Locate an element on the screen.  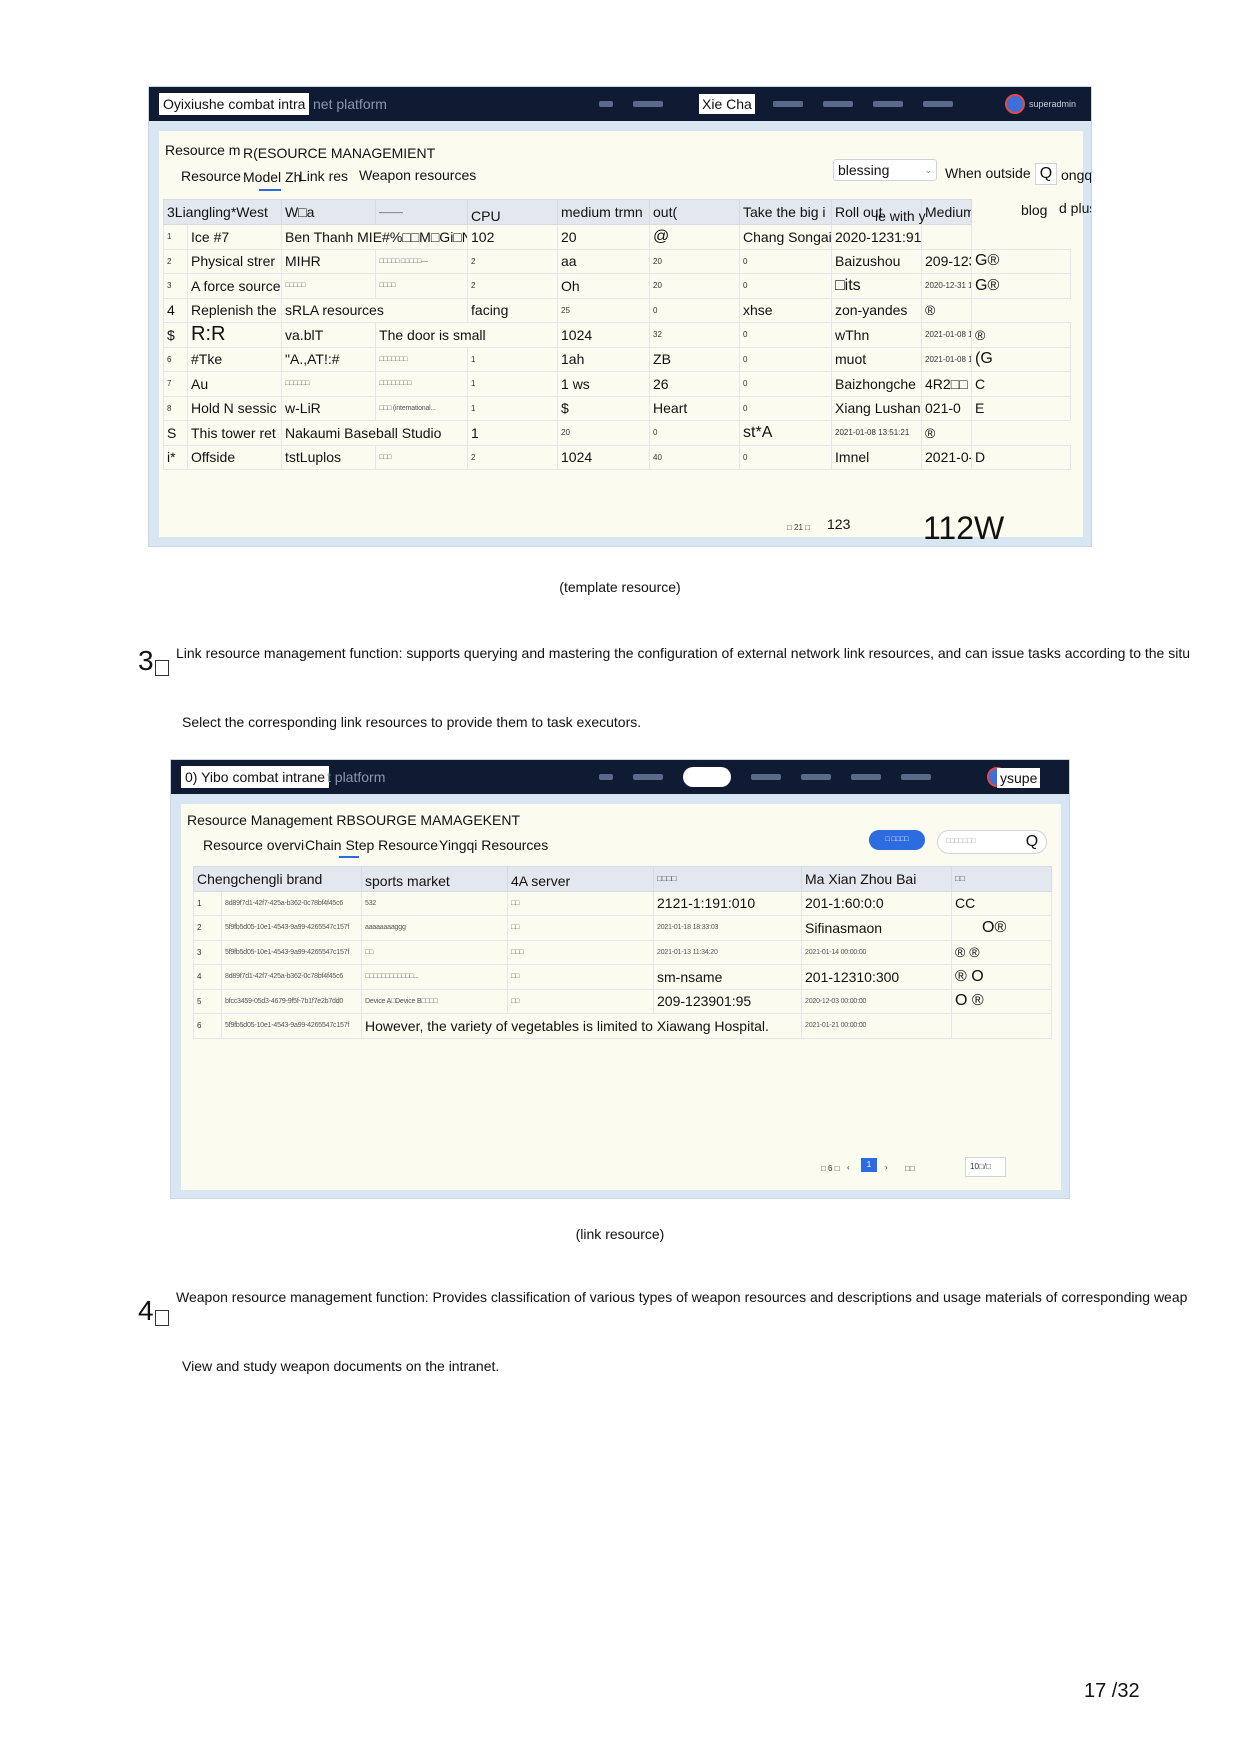
cell: □□□□□□ is located at coordinates (329, 384).